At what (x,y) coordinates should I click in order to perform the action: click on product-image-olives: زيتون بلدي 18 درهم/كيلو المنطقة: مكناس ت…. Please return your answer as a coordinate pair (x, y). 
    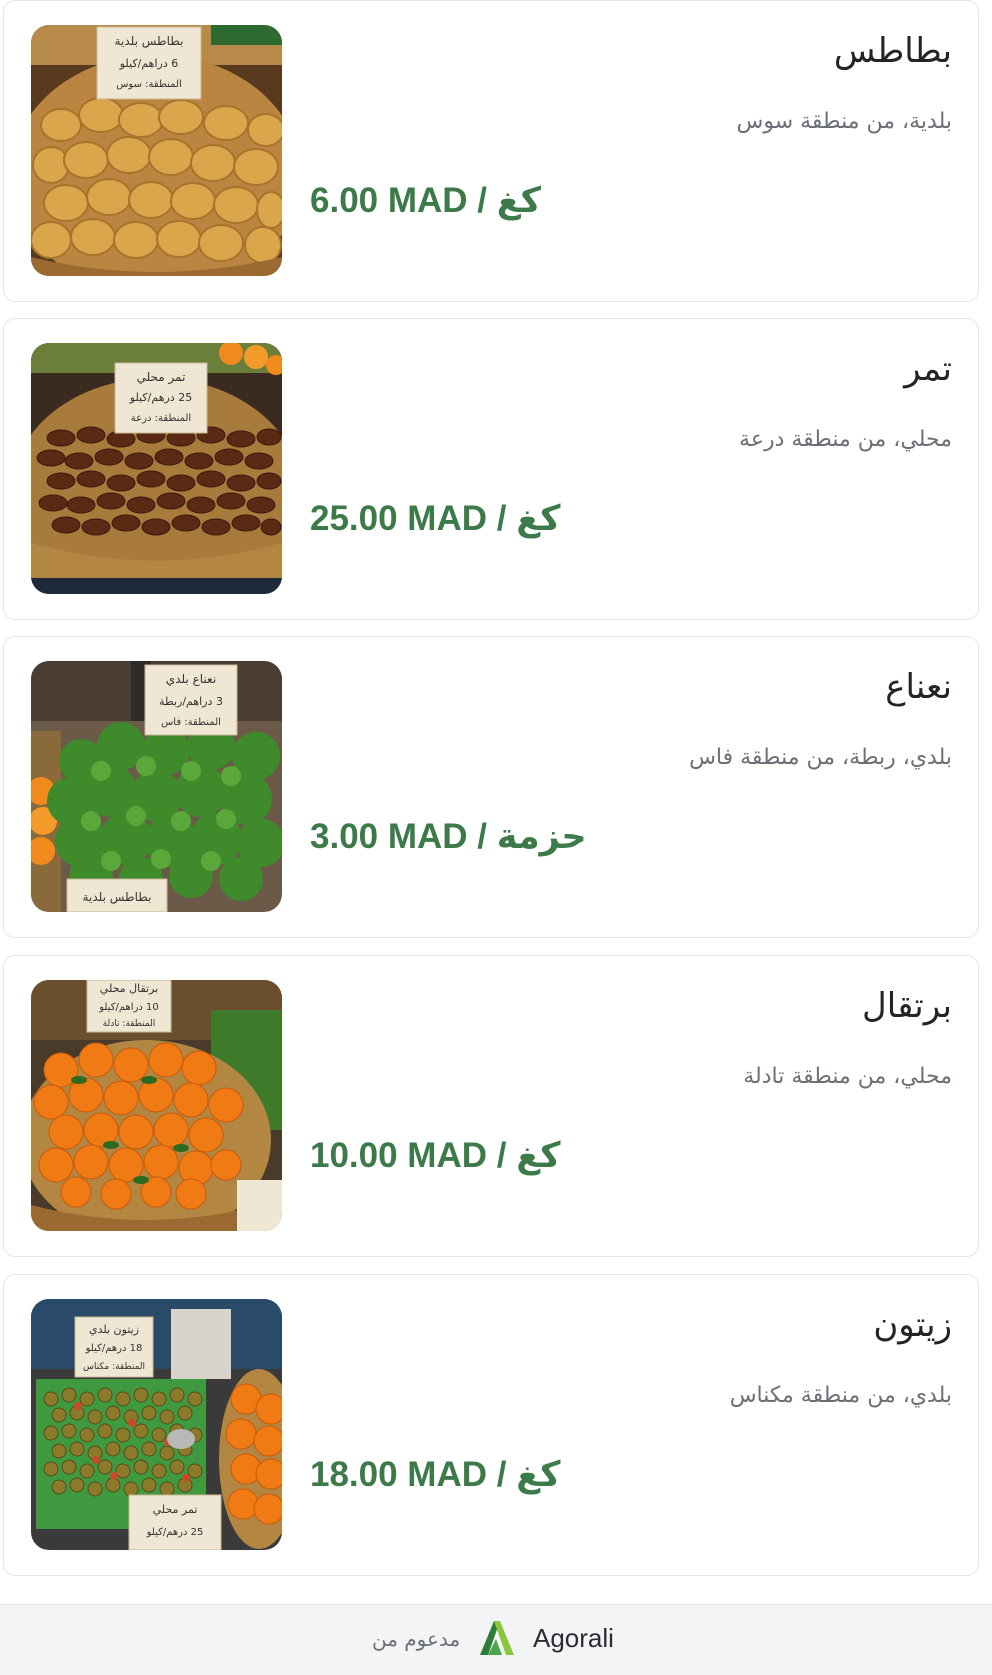
    Looking at the image, I should click on (156, 1424).